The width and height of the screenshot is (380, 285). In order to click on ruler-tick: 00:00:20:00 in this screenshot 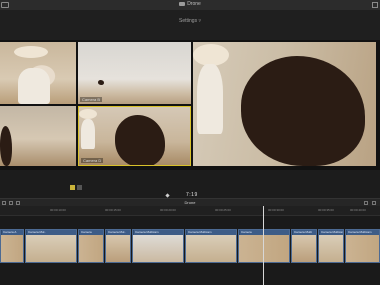, I will do `click(168, 210)`.